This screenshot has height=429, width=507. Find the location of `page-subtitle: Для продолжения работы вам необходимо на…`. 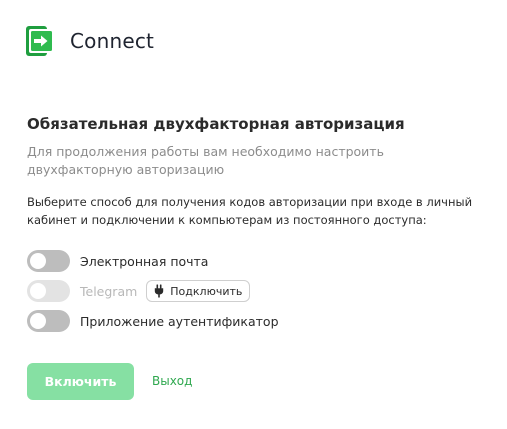

page-subtitle: Для продолжения работы вам необходимо на… is located at coordinates (205, 160).